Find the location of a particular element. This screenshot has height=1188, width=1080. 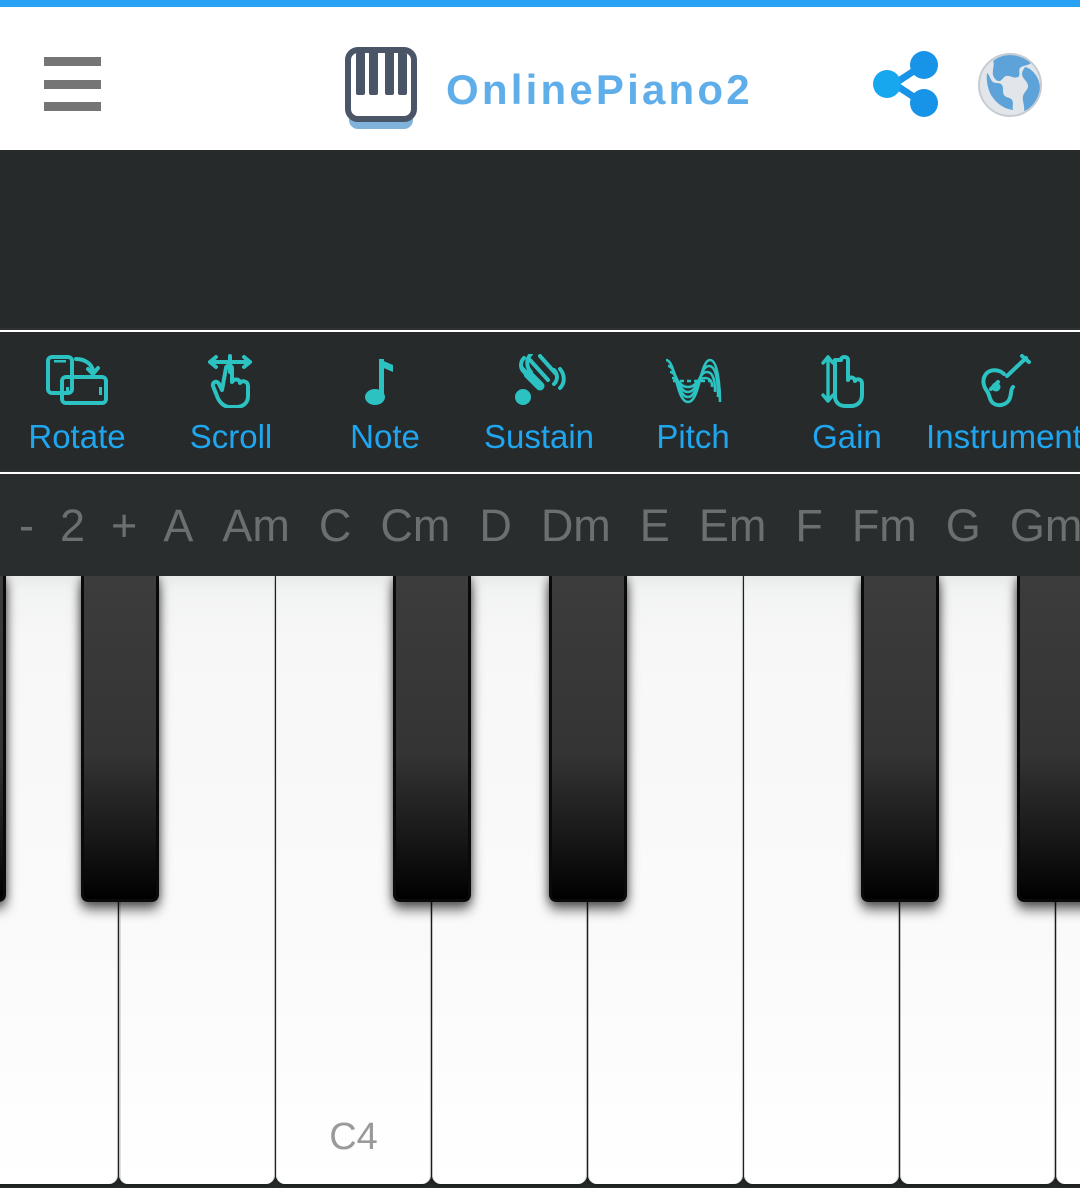

chord-button-minus: - is located at coordinates (26, 525).